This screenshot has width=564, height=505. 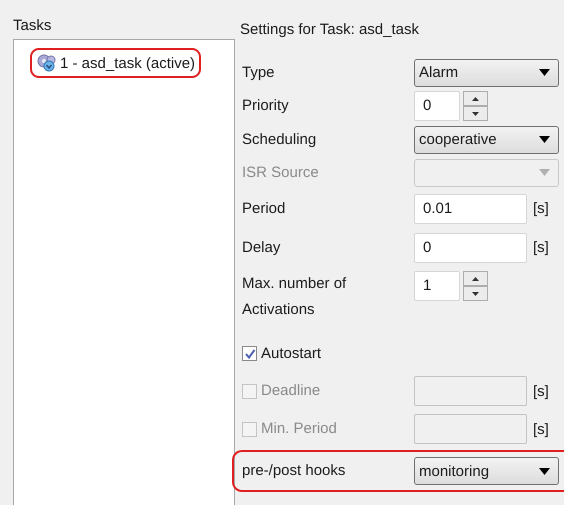 What do you see at coordinates (330, 30) in the screenshot?
I see `settings-title: Settings for Task: asd_task` at bounding box center [330, 30].